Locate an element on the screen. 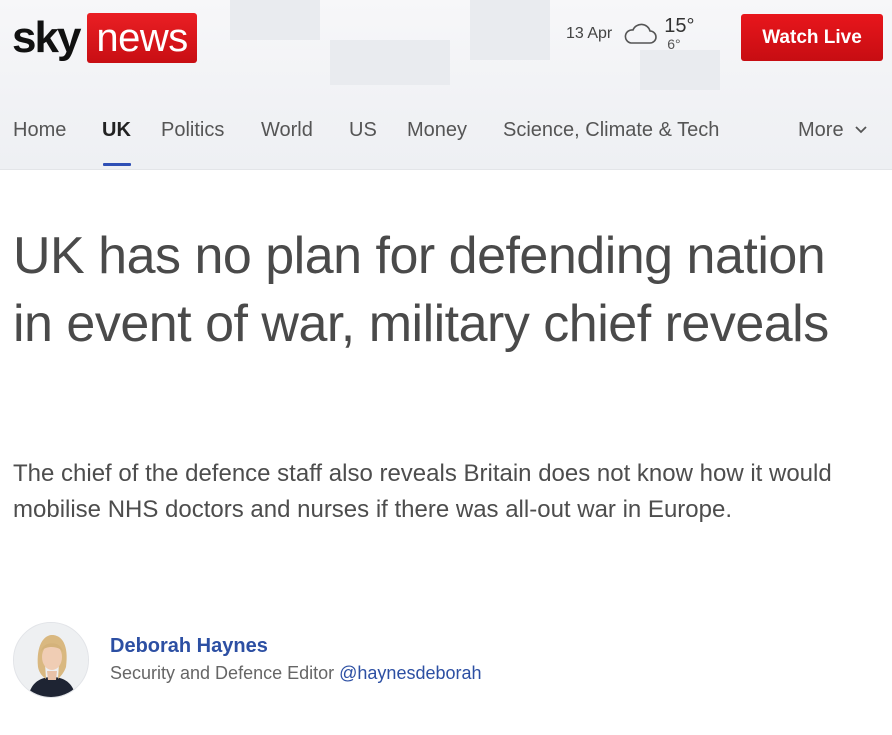  nav-item-politics: Politics is located at coordinates (192, 130).